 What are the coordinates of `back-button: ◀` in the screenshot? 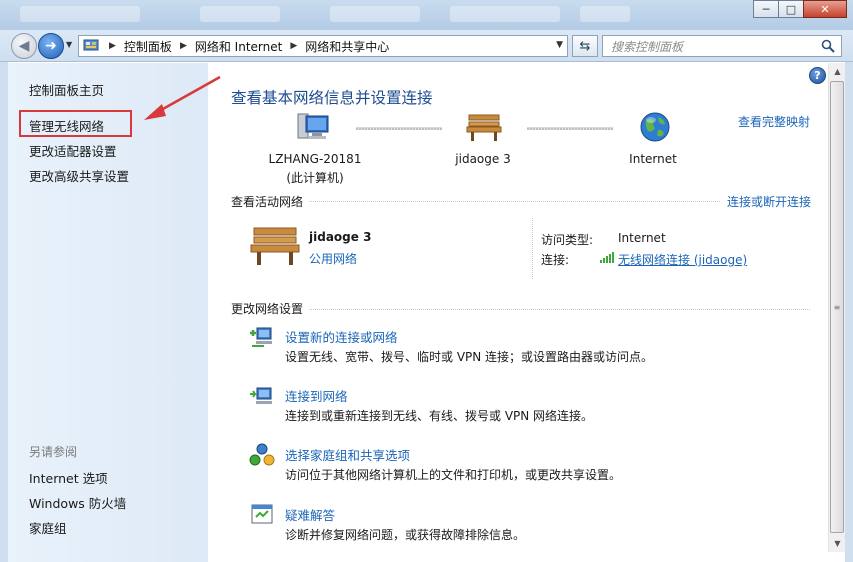 It's located at (24, 46).